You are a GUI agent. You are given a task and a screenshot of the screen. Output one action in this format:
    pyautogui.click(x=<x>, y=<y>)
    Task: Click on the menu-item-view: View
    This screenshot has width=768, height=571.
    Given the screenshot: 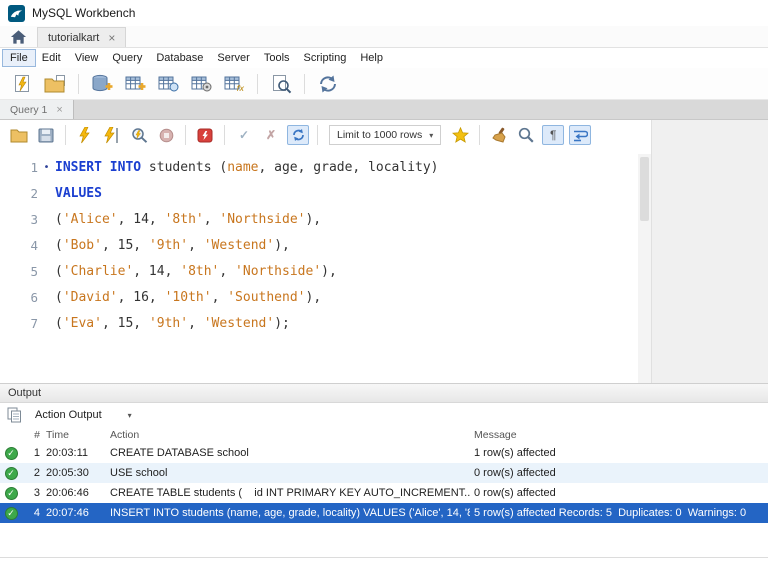 What is the action you would take?
    pyautogui.click(x=87, y=58)
    